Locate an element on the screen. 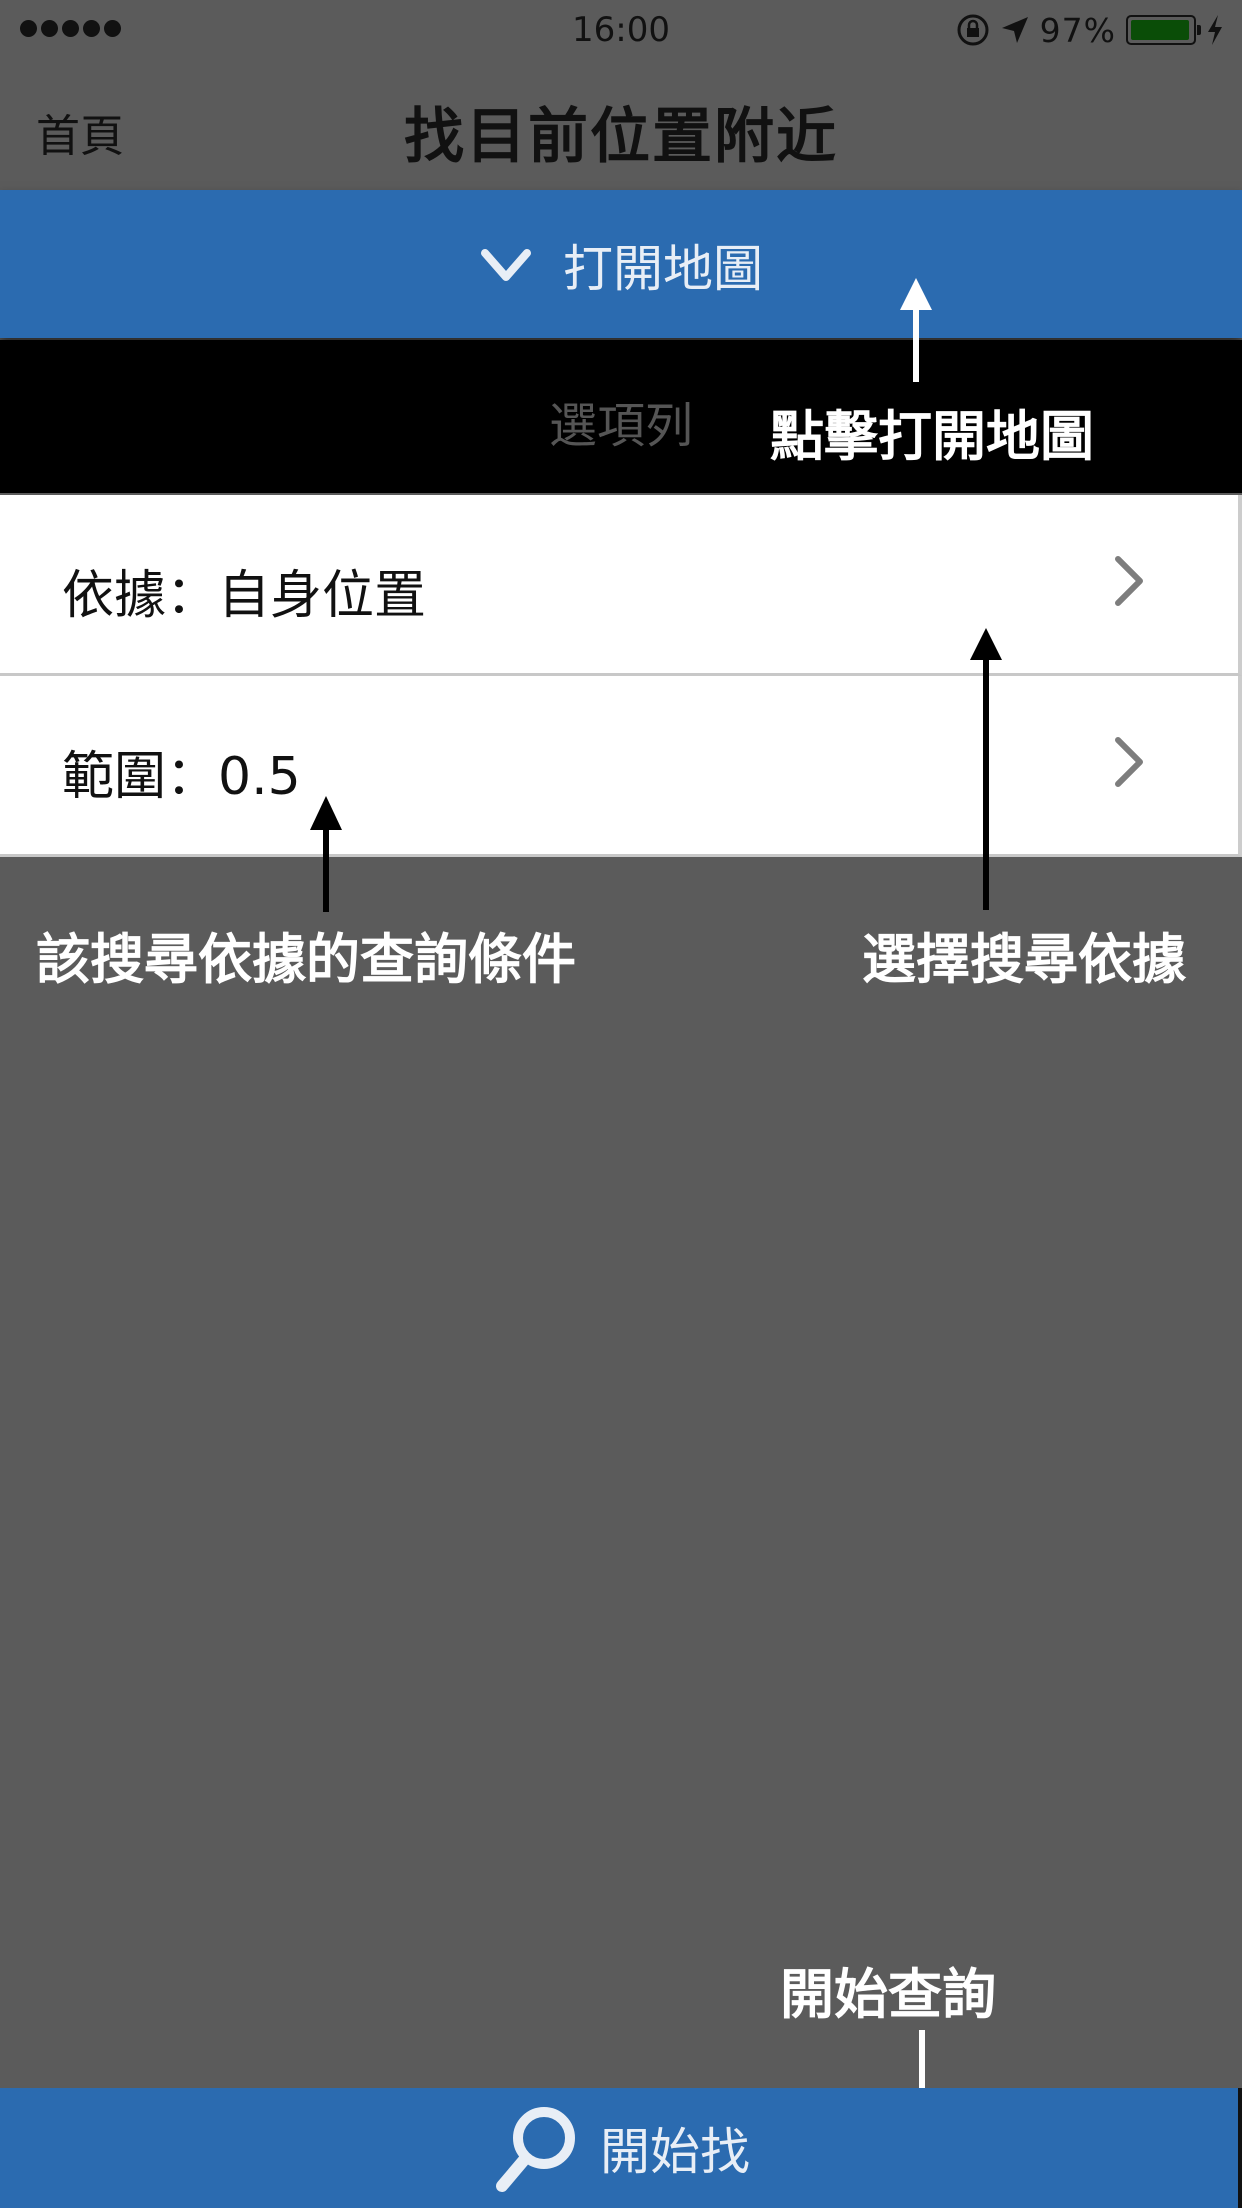  battery-icon is located at coordinates (1163, 30).